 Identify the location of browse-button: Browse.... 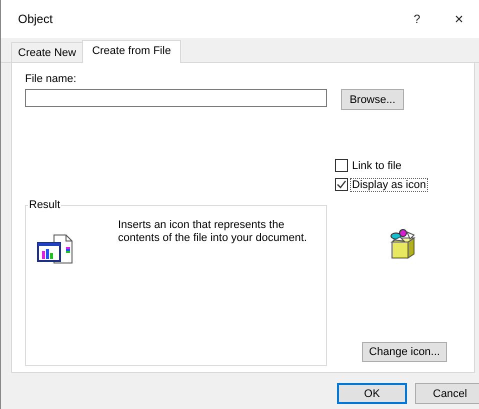
(372, 99).